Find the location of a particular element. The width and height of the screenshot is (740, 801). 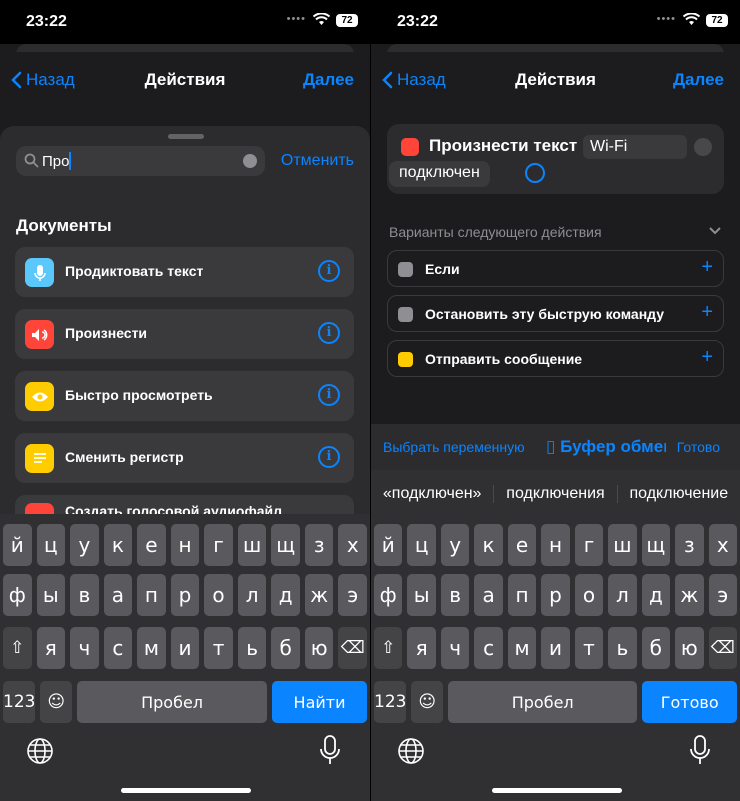

search-field is located at coordinates (140, 161).